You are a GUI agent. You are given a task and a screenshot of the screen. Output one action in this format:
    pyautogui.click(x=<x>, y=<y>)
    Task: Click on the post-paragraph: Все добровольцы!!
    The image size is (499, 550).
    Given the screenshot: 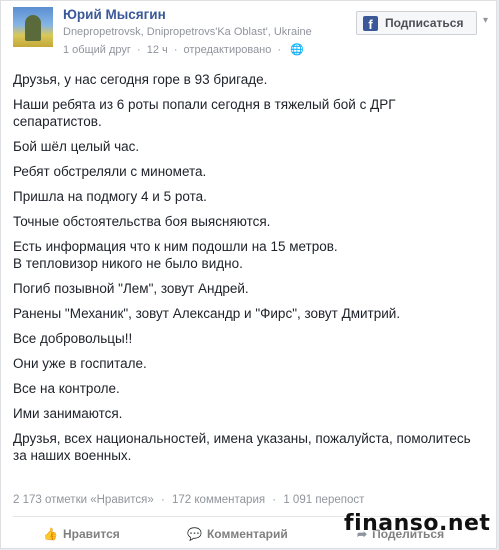 What is the action you would take?
    pyautogui.click(x=73, y=338)
    